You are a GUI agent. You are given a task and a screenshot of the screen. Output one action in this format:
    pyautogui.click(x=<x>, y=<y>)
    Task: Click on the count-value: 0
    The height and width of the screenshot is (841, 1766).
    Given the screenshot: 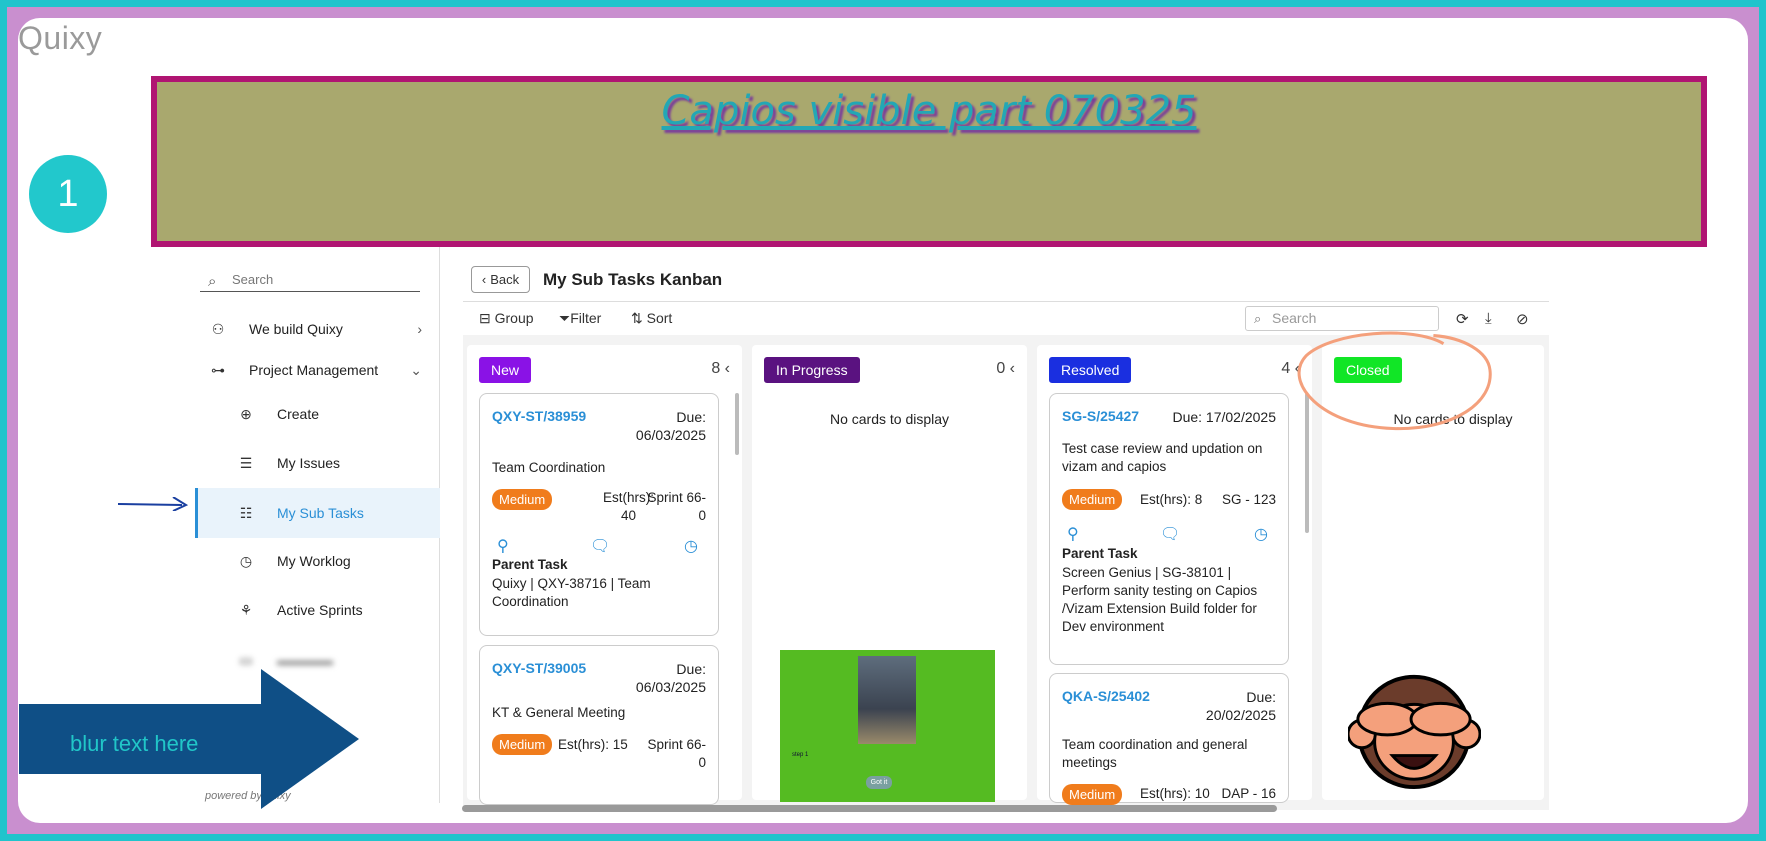 What is the action you would take?
    pyautogui.click(x=1001, y=368)
    